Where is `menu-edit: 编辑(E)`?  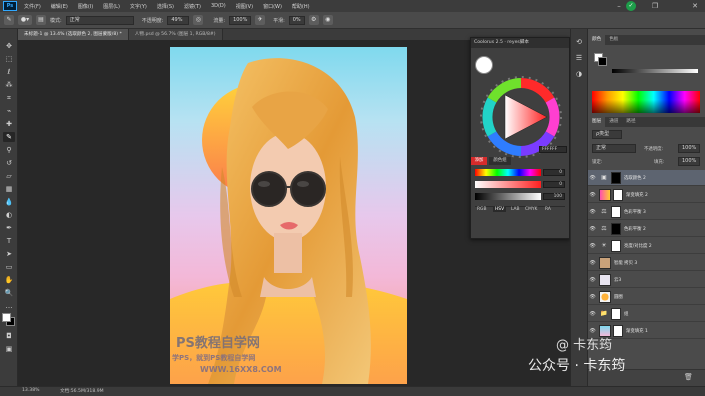
menu-edit: 编辑(E) is located at coordinates (59, 6).